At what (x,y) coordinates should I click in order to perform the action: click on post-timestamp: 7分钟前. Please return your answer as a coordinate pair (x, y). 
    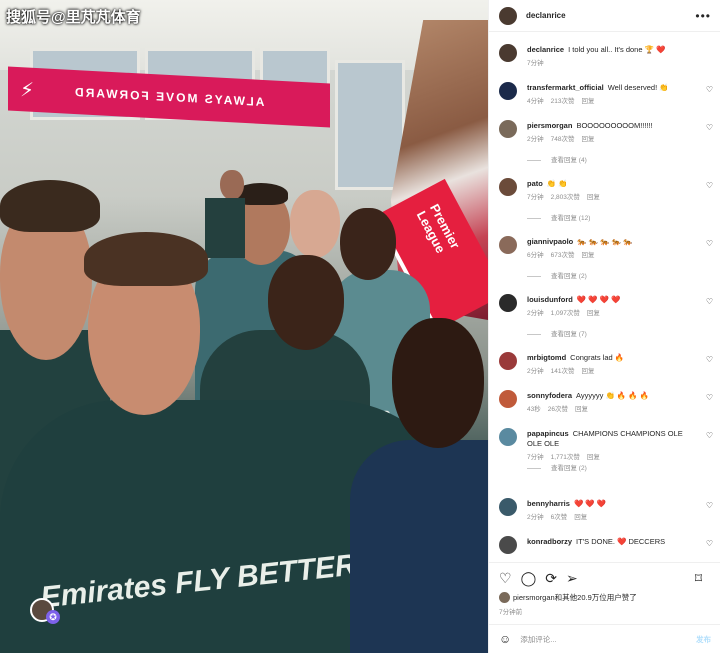
    Looking at the image, I should click on (511, 612).